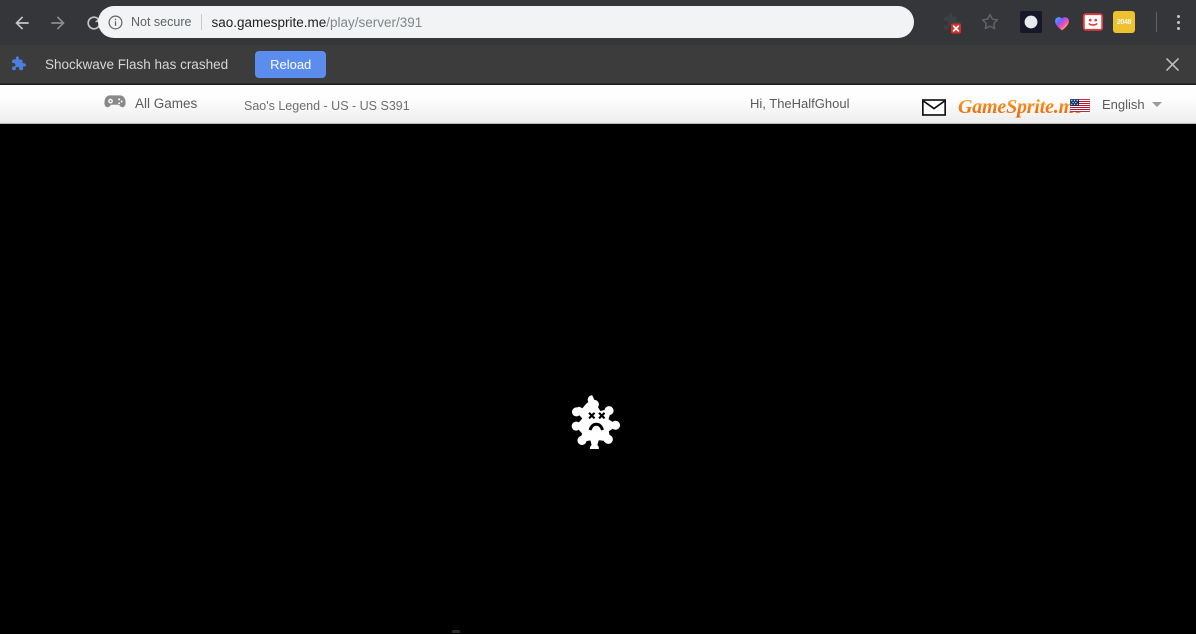  What do you see at coordinates (1093, 22) in the screenshot?
I see `card-face-extension-icon` at bounding box center [1093, 22].